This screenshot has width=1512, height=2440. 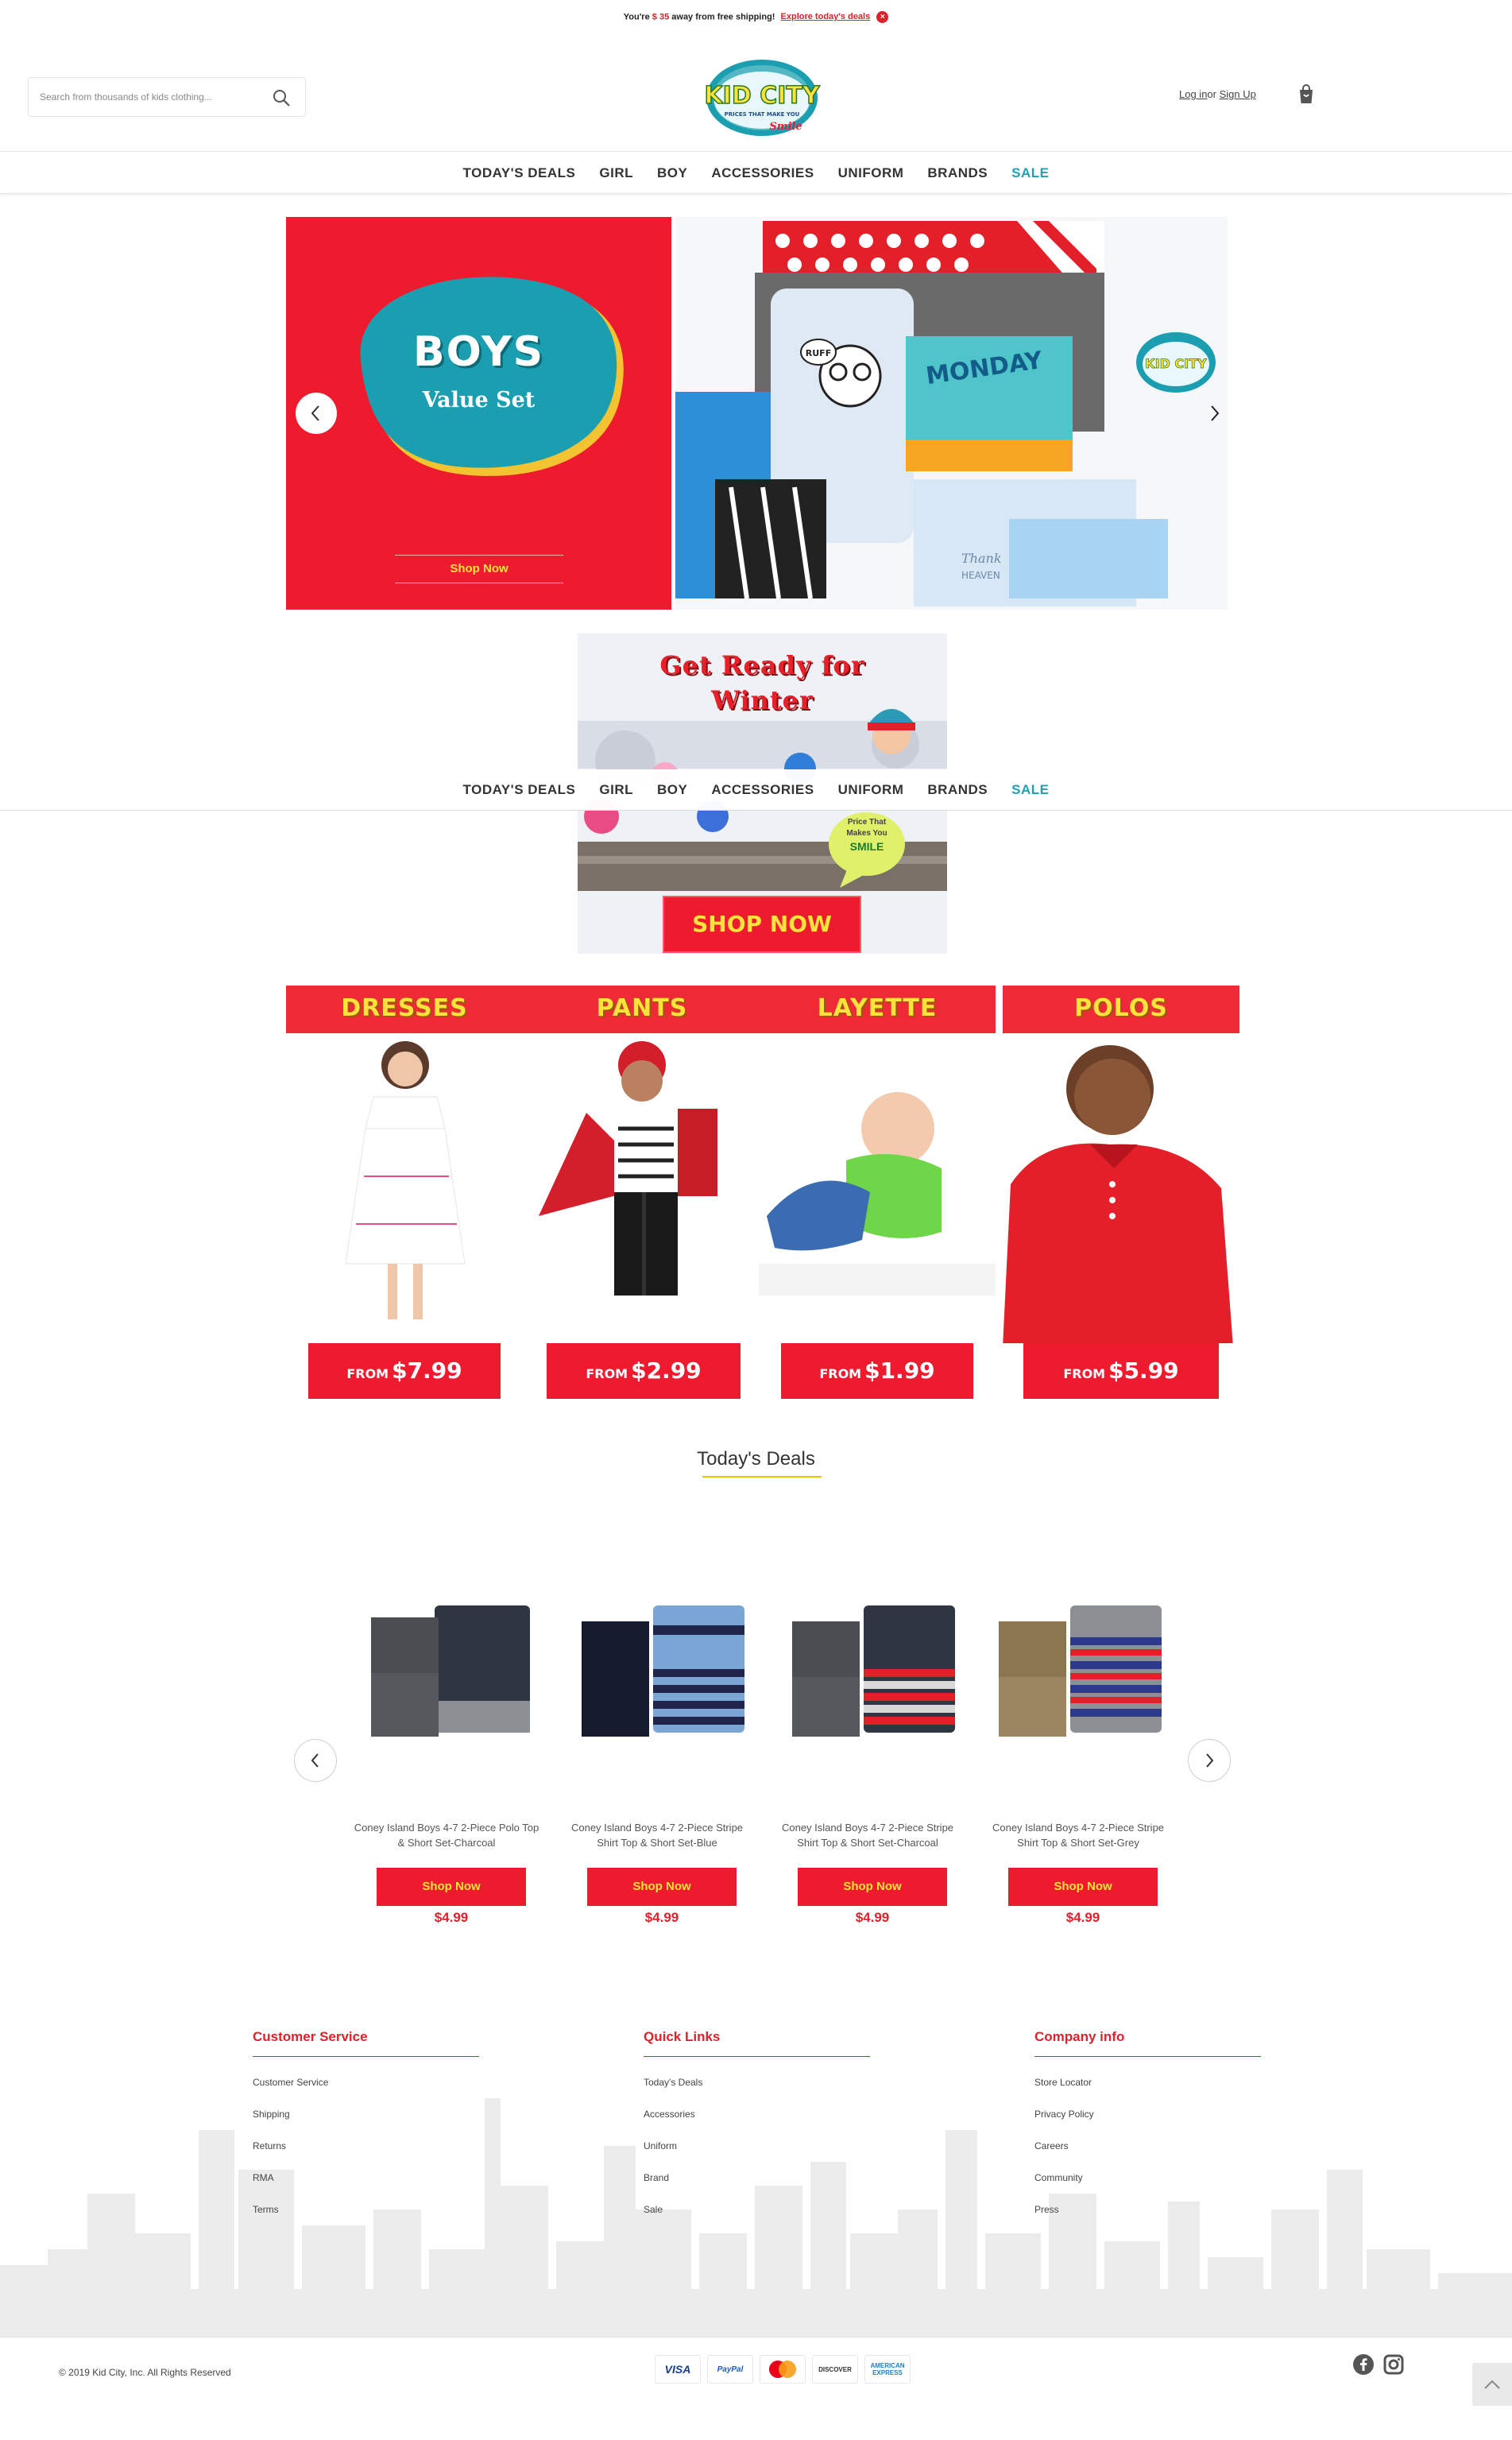 I want to click on footer-link: Accessories, so click(x=757, y=2124).